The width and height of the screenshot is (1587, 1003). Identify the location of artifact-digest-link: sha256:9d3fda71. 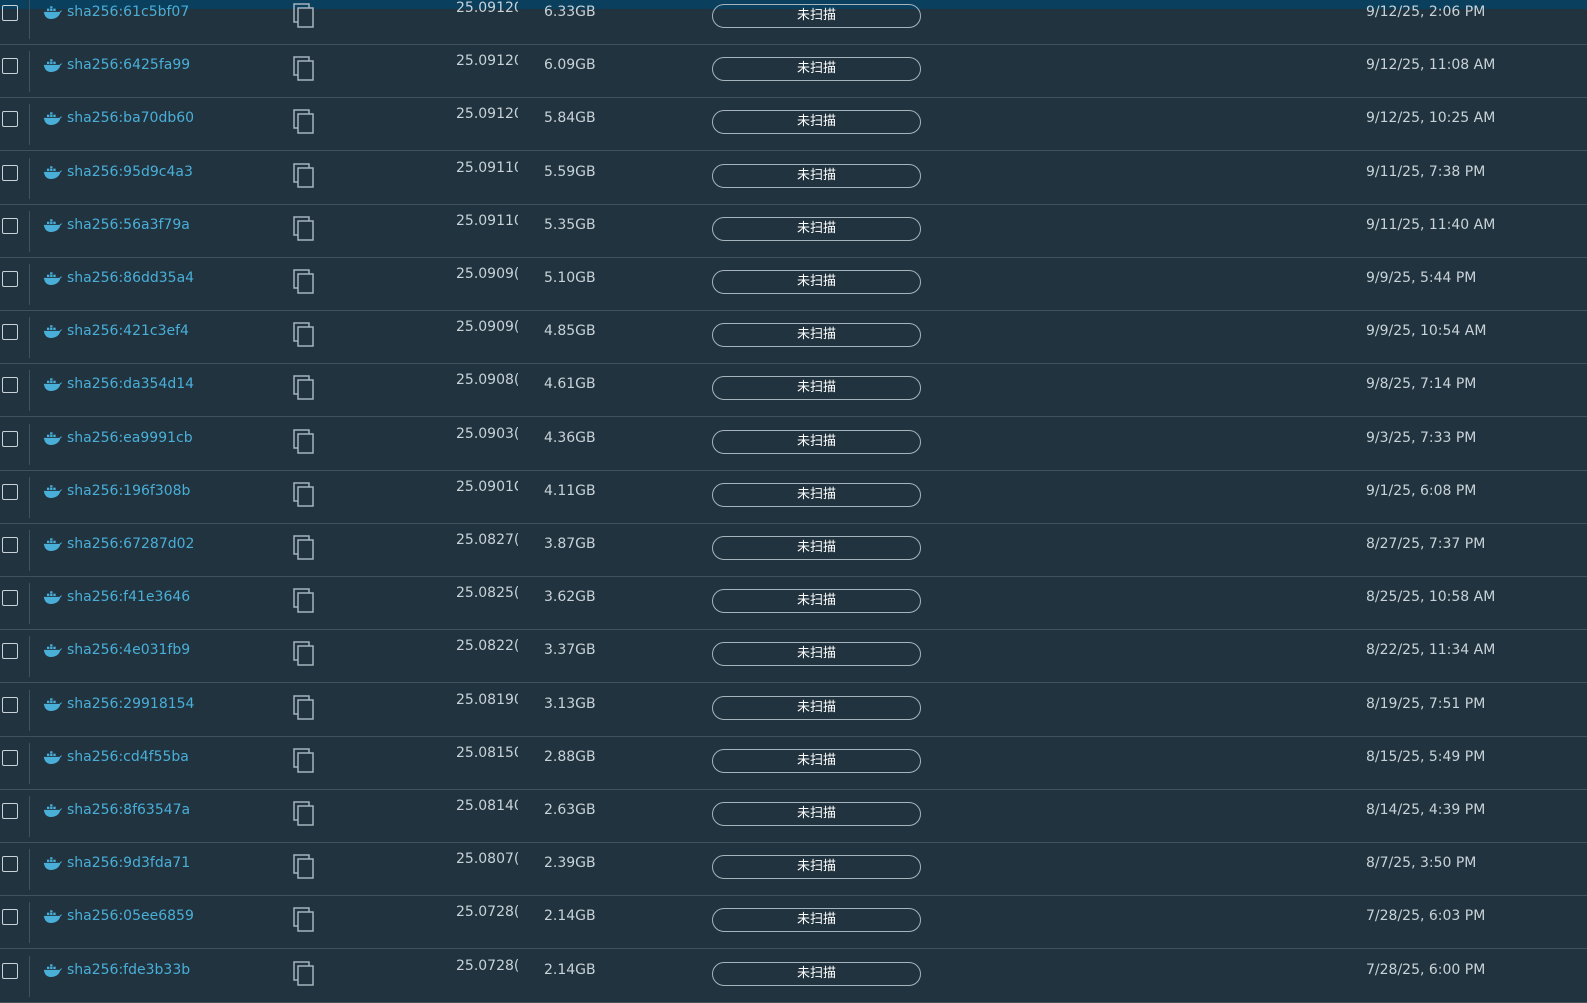
(128, 863).